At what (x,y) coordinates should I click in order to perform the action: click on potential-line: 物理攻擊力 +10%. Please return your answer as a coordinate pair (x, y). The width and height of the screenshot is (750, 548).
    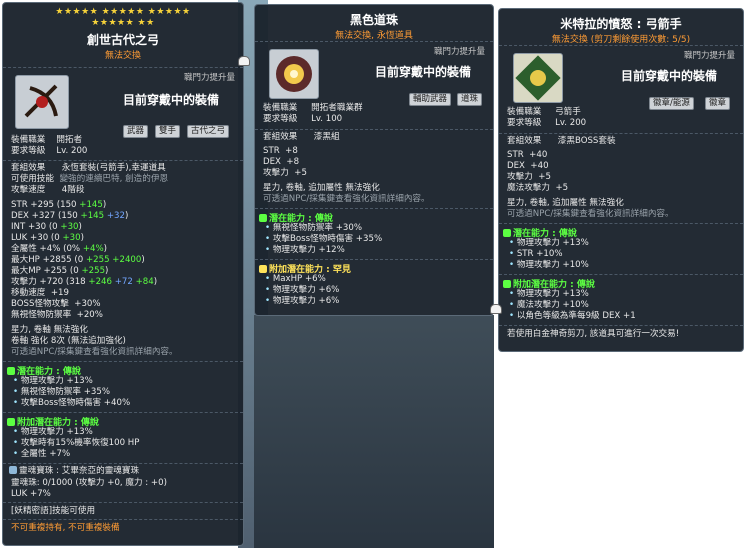
    Looking at the image, I should click on (552, 265).